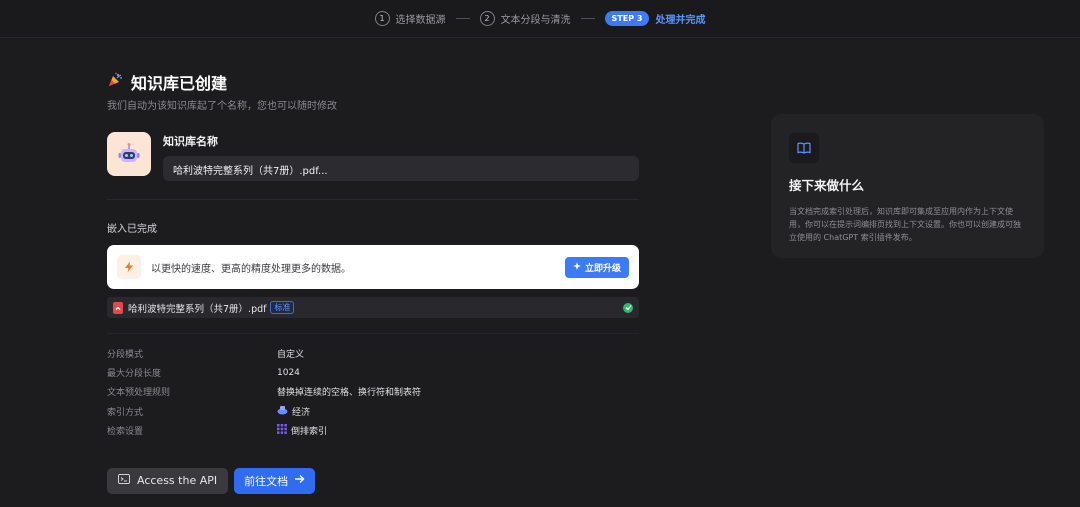 This screenshot has height=507, width=1080. What do you see at coordinates (373, 430) in the screenshot?
I see `settings-row: 检索设置 倒排索引` at bounding box center [373, 430].